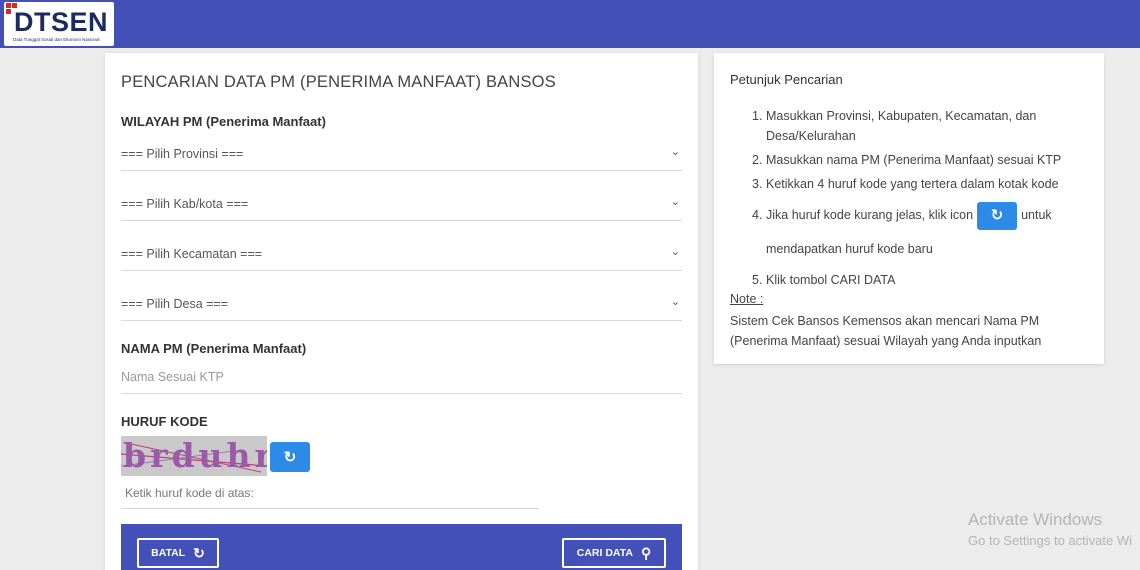  Describe the element at coordinates (168, 553) in the screenshot. I see `batal-button-label: BATAL` at that location.